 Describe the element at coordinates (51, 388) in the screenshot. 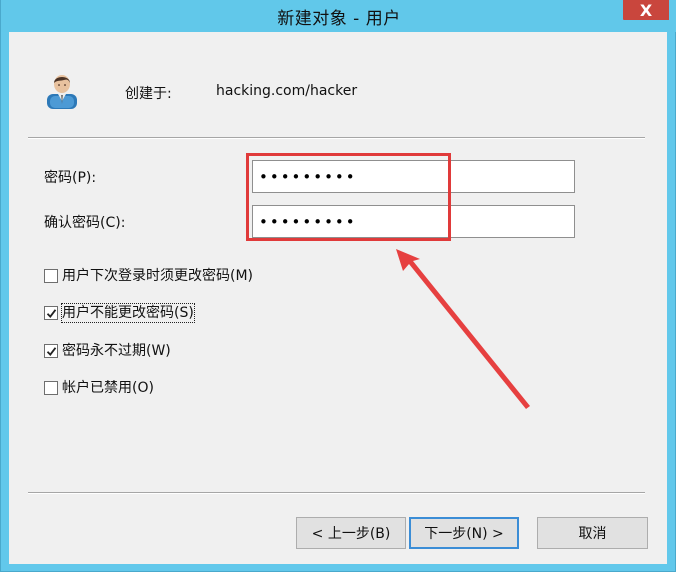

I see `checkbox-account-disabled` at that location.